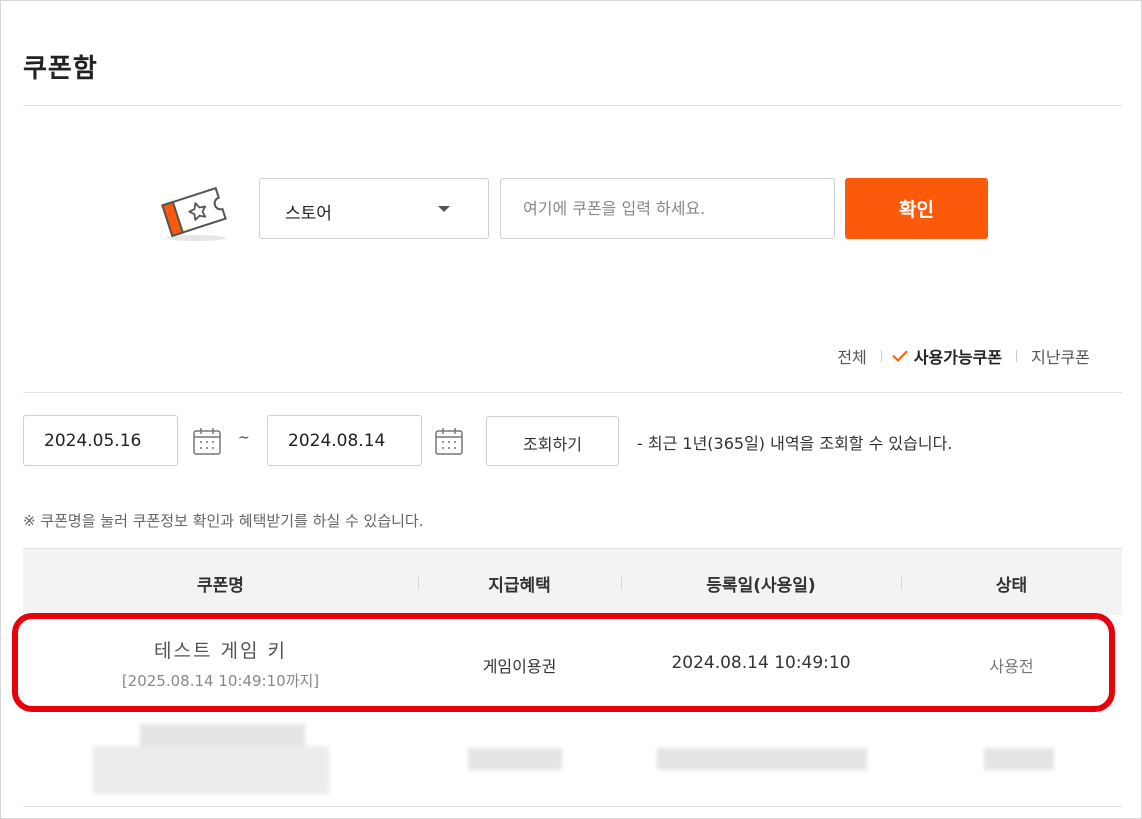  Describe the element at coordinates (1060, 356) in the screenshot. I see `filter-expired: 지난쿠폰` at that location.